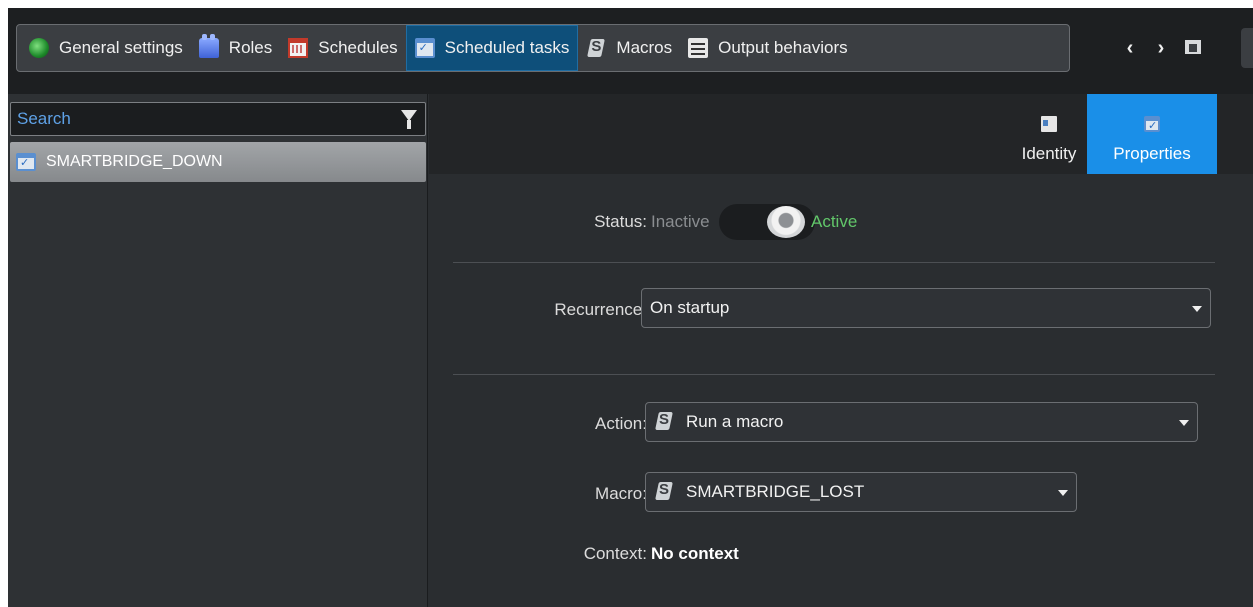  Describe the element at coordinates (1049, 134) in the screenshot. I see `tab-identity: Identity` at that location.